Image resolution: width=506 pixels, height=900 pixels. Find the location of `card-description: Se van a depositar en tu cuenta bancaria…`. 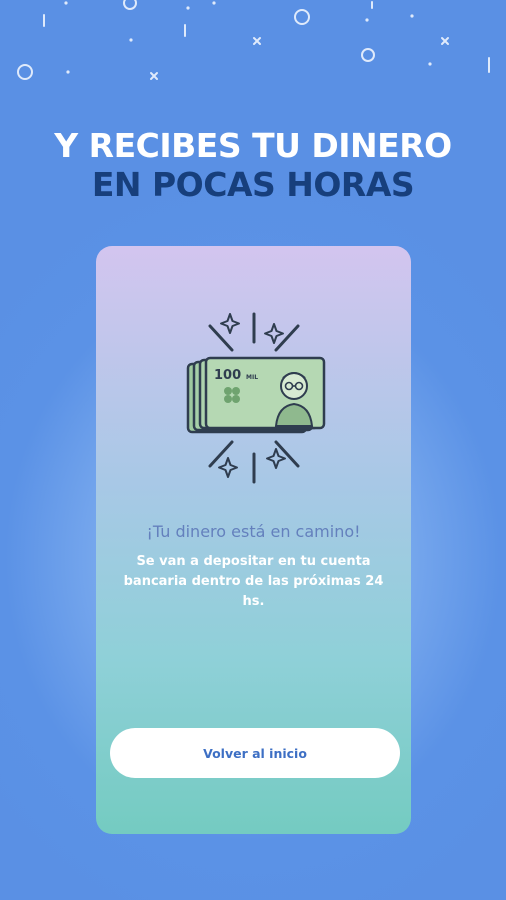

card-description: Se van a depositar en tu cuenta bancaria… is located at coordinates (253, 581).